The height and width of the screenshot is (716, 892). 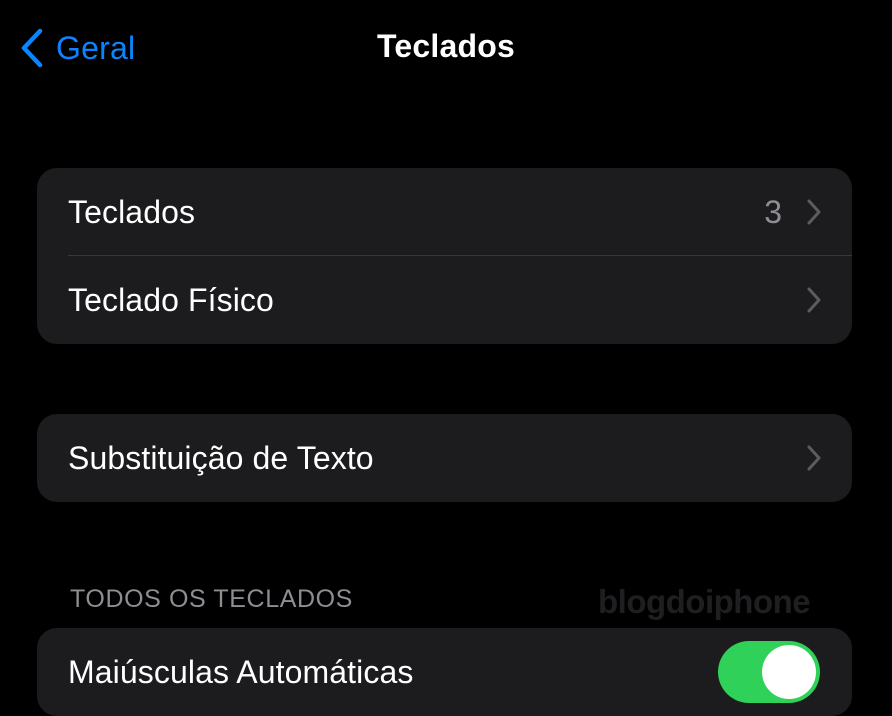 I want to click on physical-keyboard-row-label: Teclado Físico, so click(x=171, y=299).